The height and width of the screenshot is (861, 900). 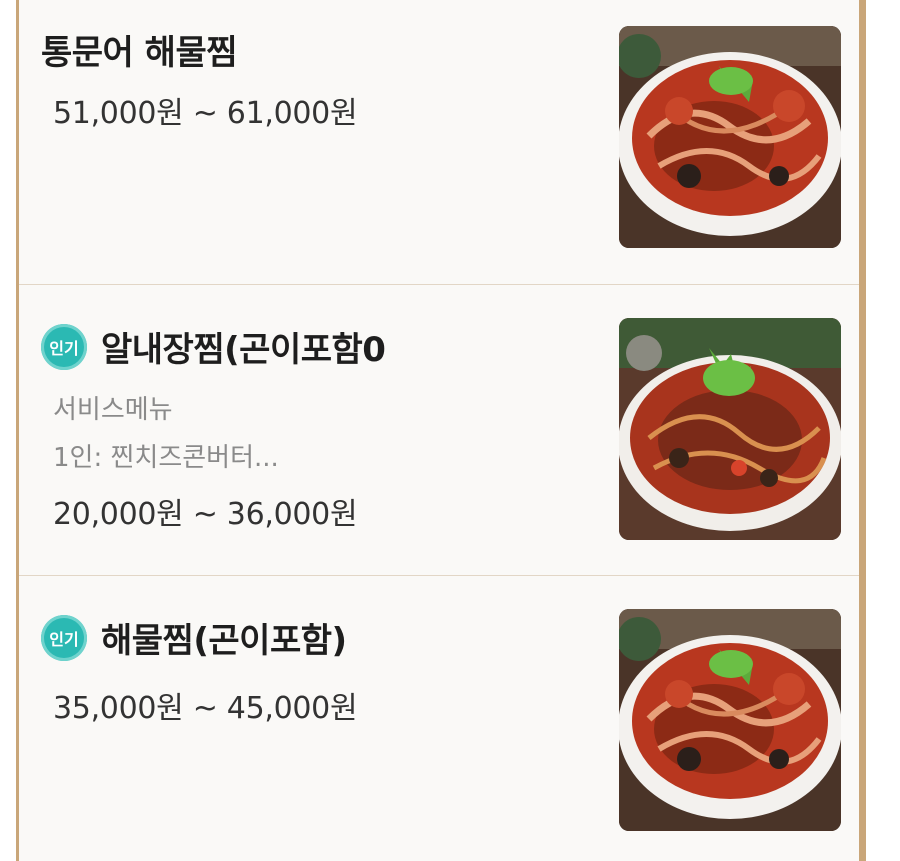 What do you see at coordinates (139, 53) in the screenshot?
I see `menu-item-title: 통문어 해물찜` at bounding box center [139, 53].